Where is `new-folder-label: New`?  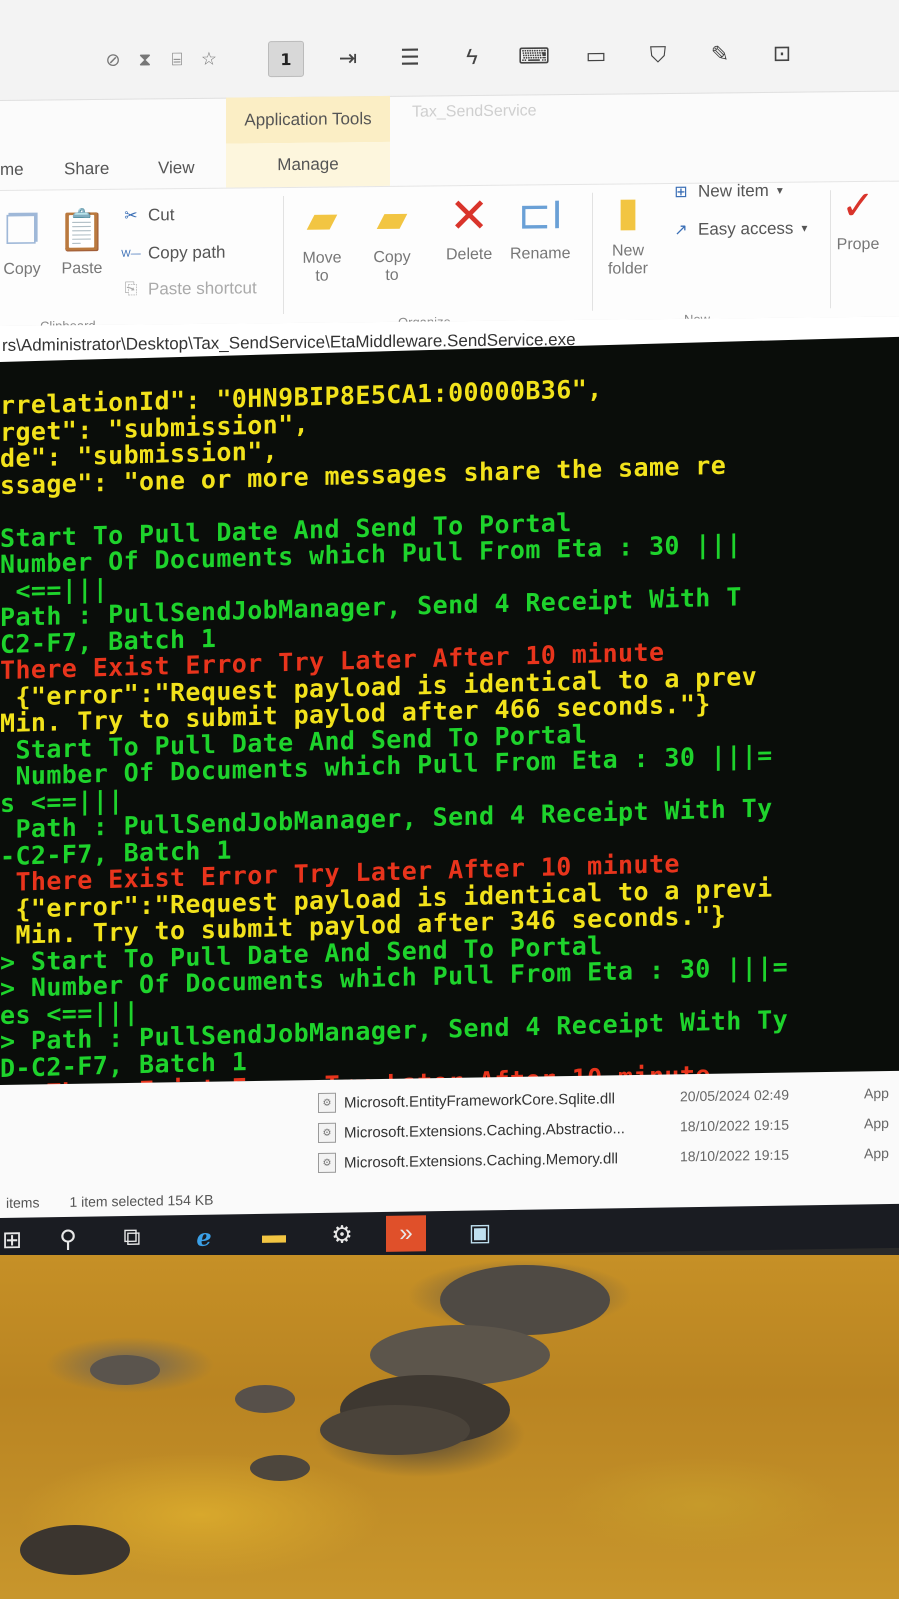
new-folder-label: New is located at coordinates (627, 251).